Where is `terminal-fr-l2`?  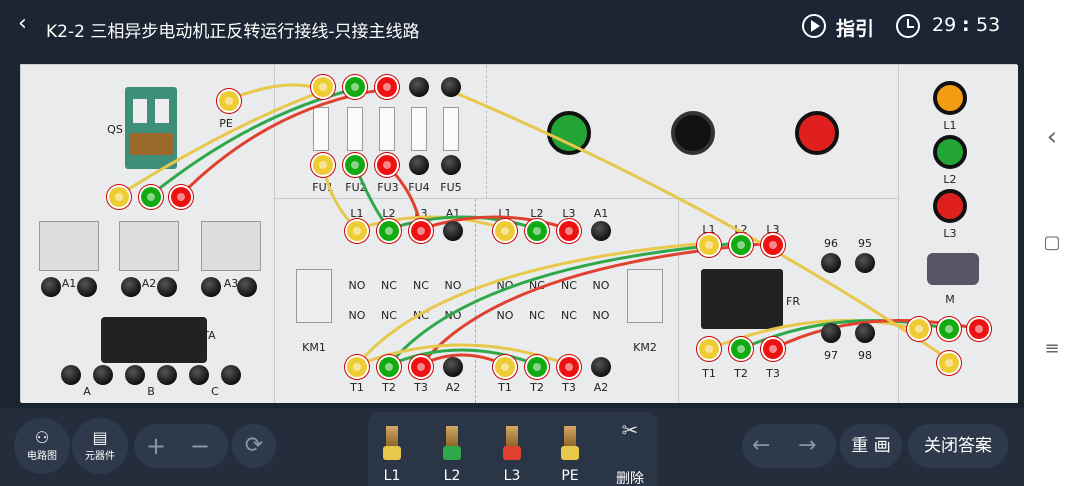 terminal-fr-l2 is located at coordinates (741, 245).